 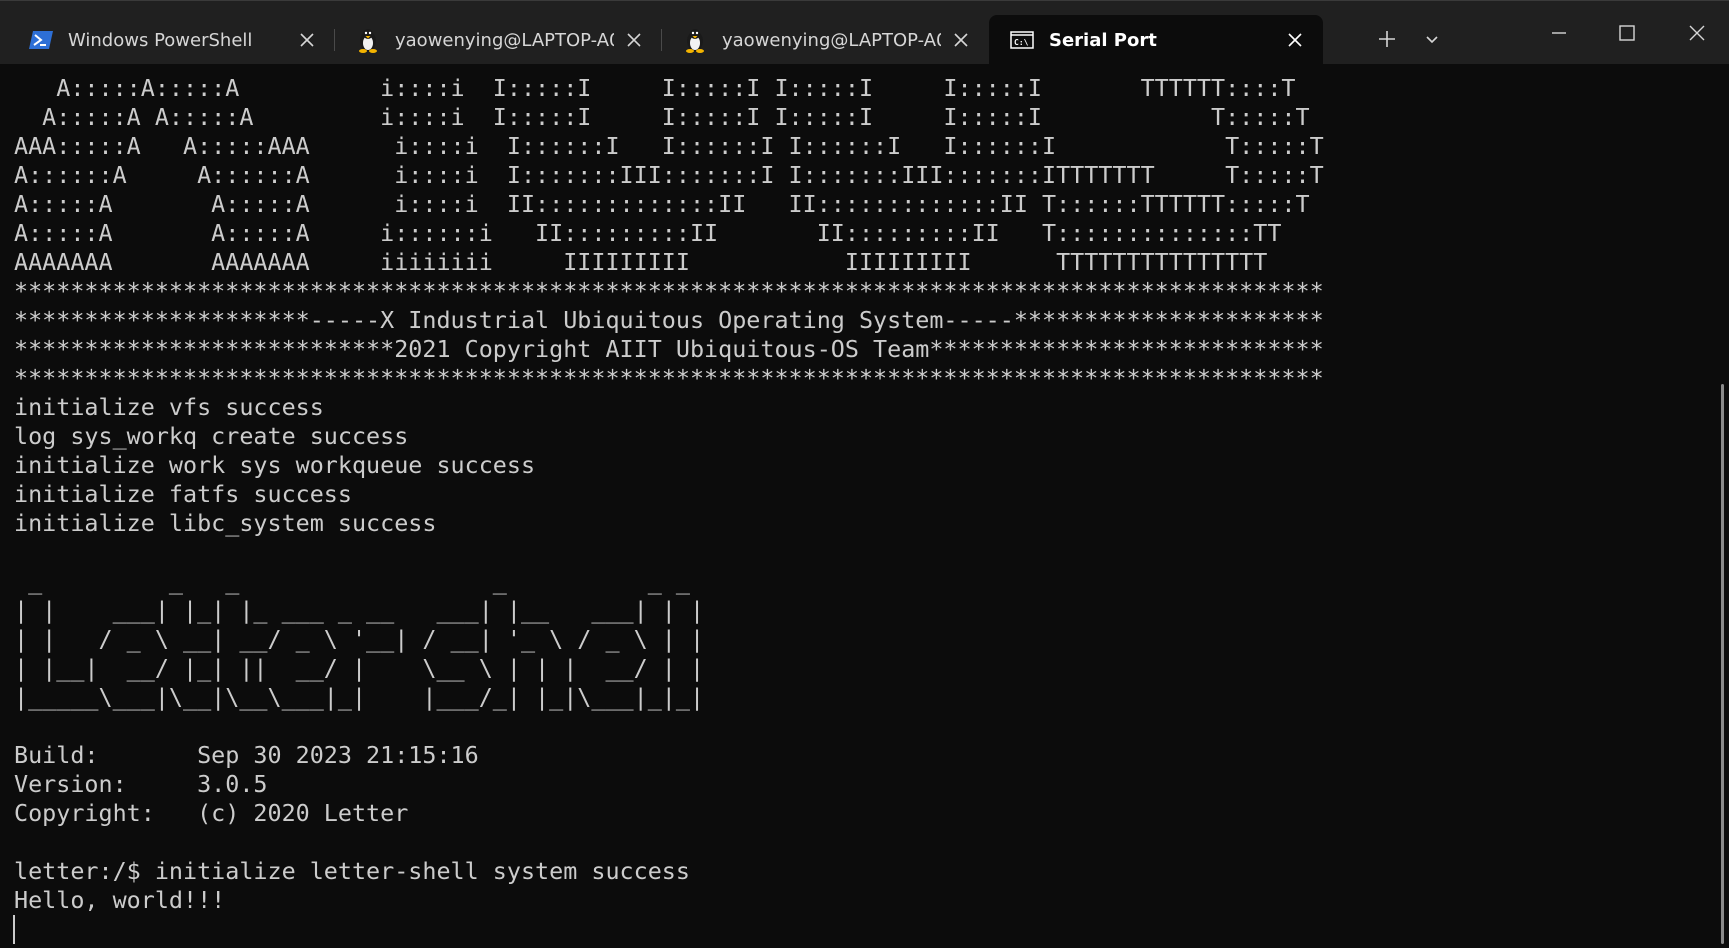 I want to click on terminal-line: initialize vfs success, so click(x=169, y=407).